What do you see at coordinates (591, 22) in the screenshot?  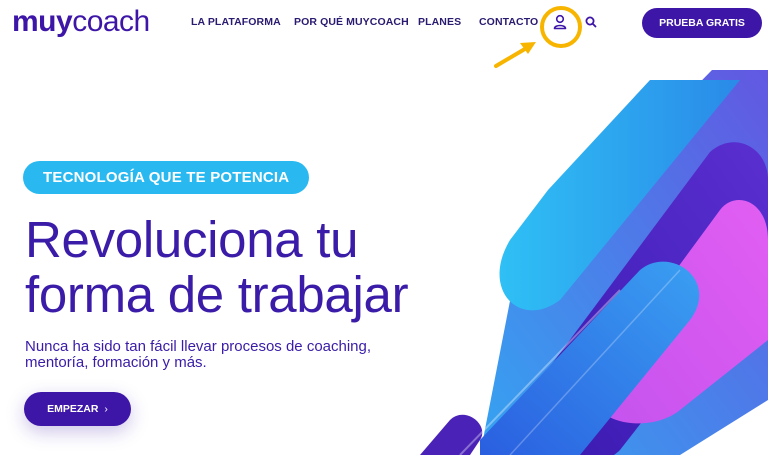 I see `search-icon` at bounding box center [591, 22].